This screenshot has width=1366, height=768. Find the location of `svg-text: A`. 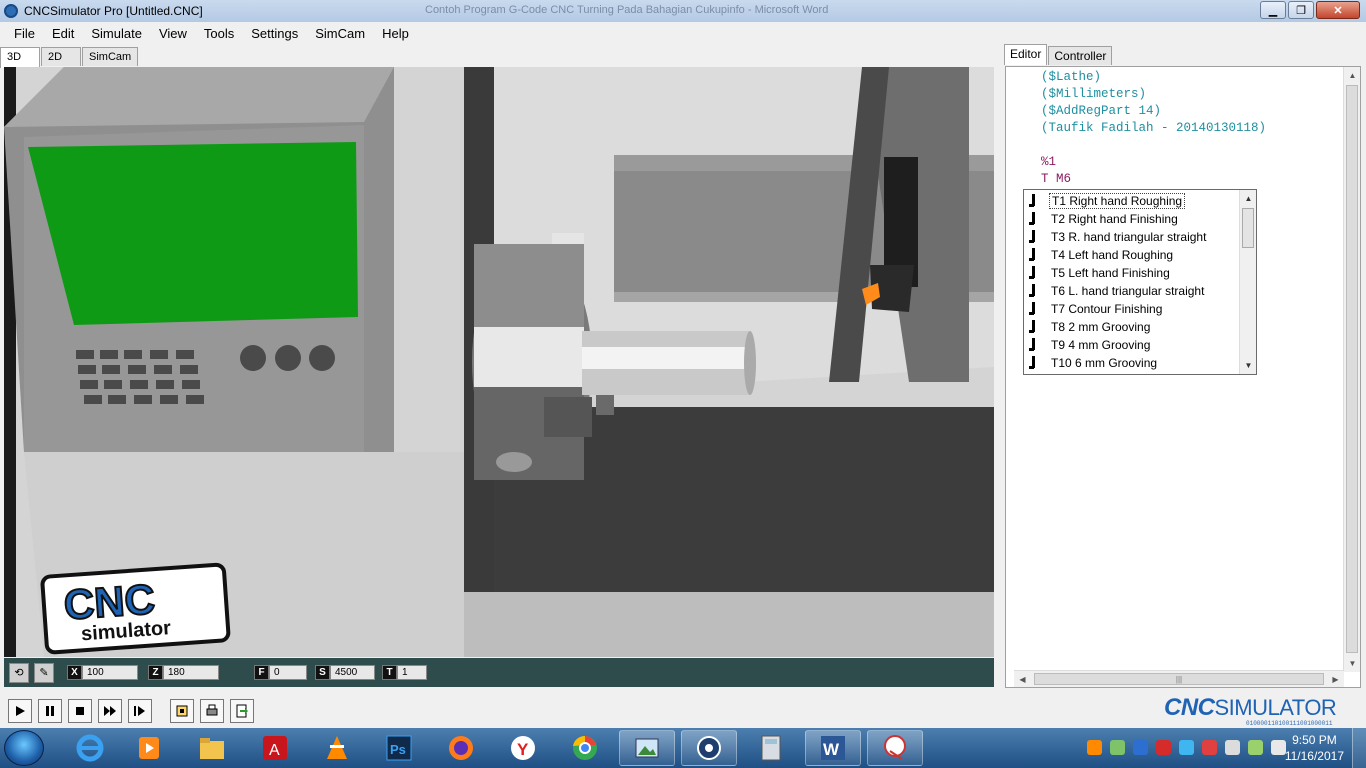

svg-text: A is located at coordinates (274, 750).